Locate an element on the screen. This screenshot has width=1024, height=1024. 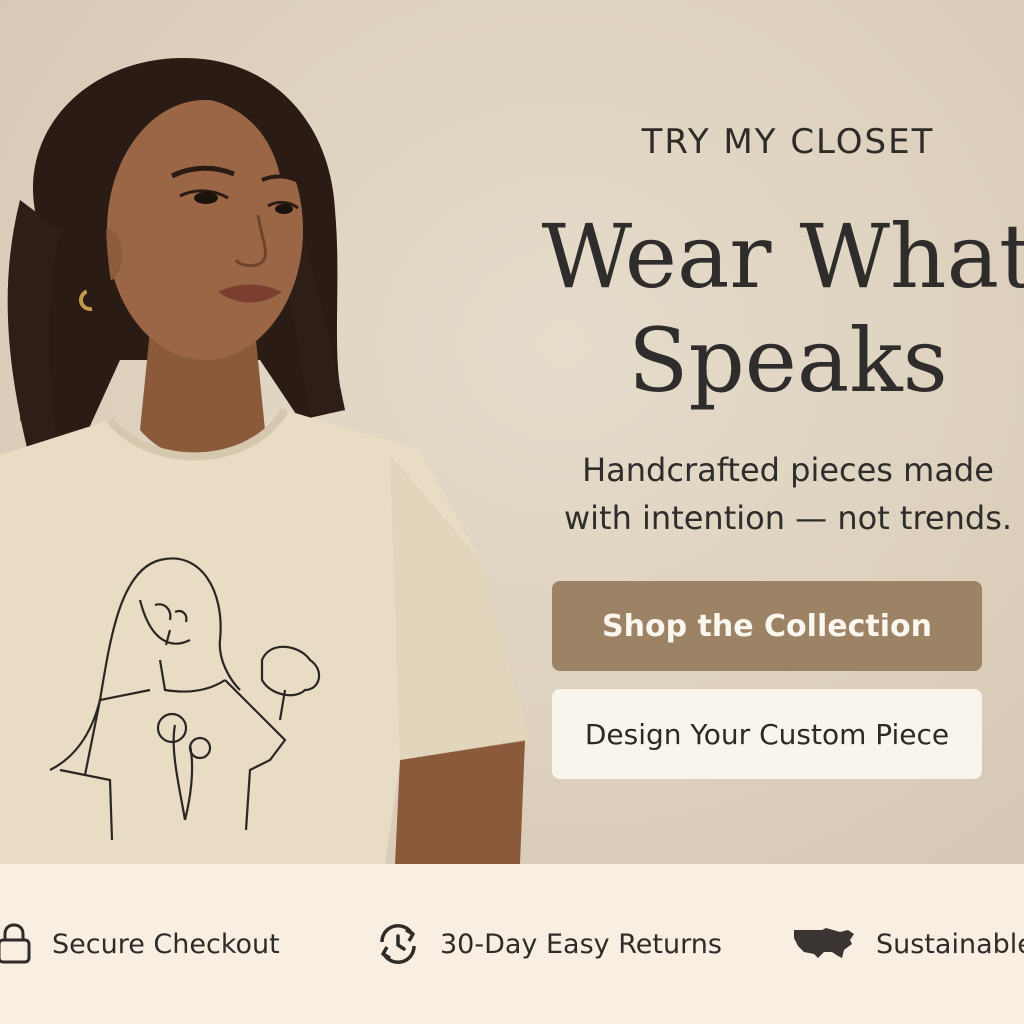
usa-map-icon is located at coordinates (824, 943).